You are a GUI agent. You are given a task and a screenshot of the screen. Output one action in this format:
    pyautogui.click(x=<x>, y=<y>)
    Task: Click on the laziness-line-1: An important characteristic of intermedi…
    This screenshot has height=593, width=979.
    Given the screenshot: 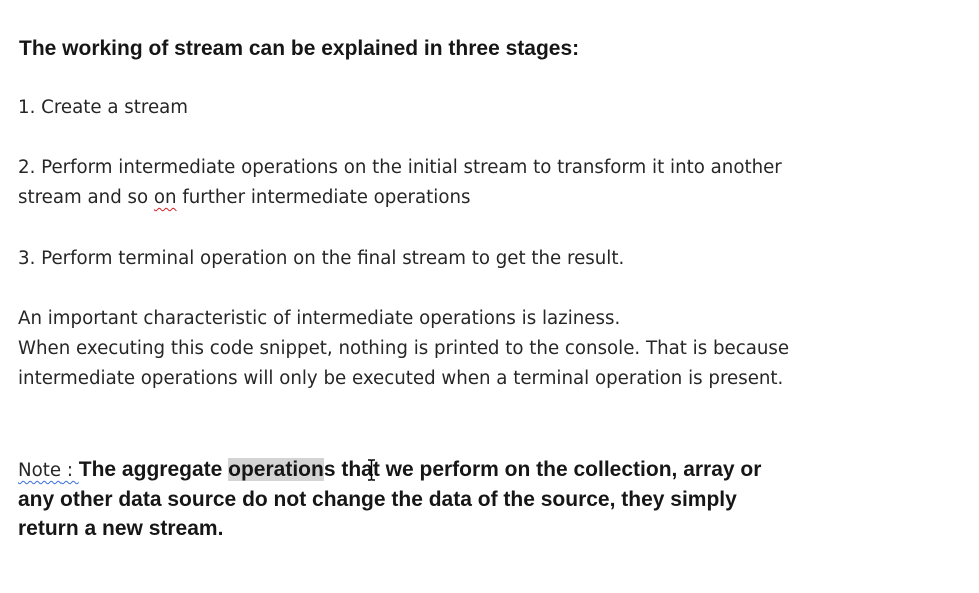 What is the action you would take?
    pyautogui.click(x=319, y=318)
    